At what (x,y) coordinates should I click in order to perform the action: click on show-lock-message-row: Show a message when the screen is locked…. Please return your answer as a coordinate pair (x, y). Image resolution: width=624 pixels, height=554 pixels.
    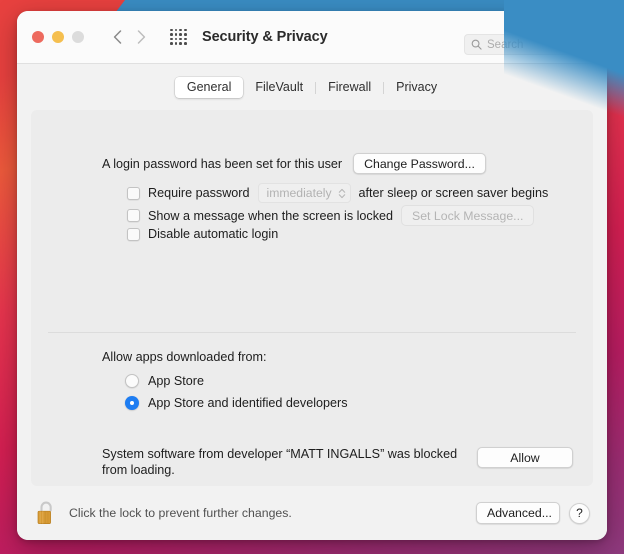
    Looking at the image, I should click on (331, 215).